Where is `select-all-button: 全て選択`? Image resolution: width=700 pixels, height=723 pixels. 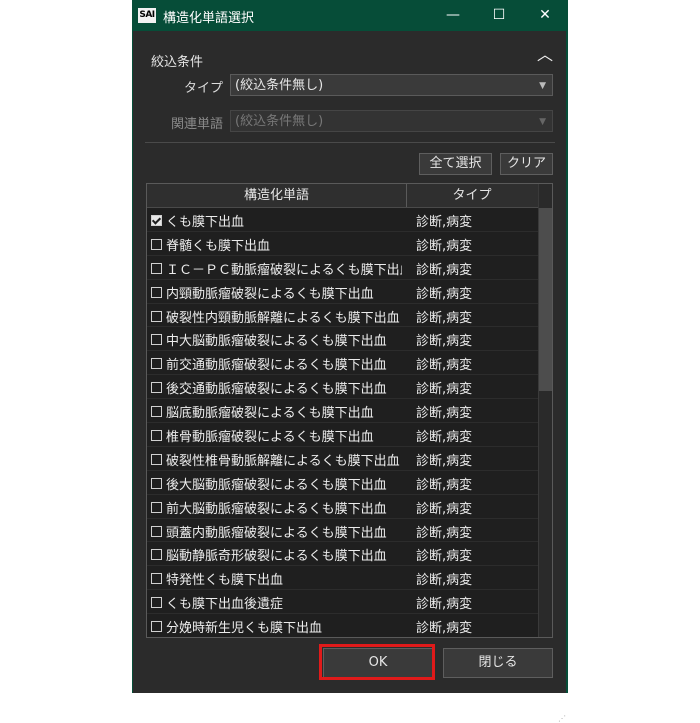
select-all-button: 全て選択 is located at coordinates (455, 164).